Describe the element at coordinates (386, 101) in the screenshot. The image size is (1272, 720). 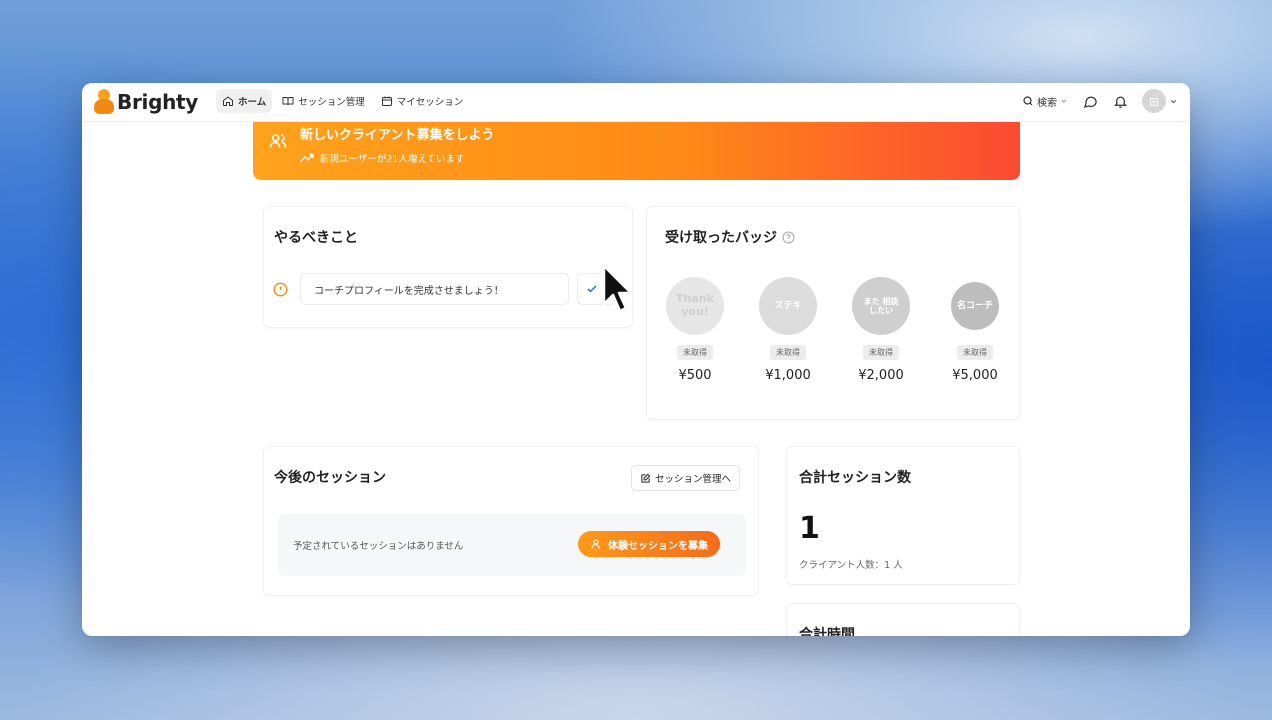
I see `calendar-icon` at that location.